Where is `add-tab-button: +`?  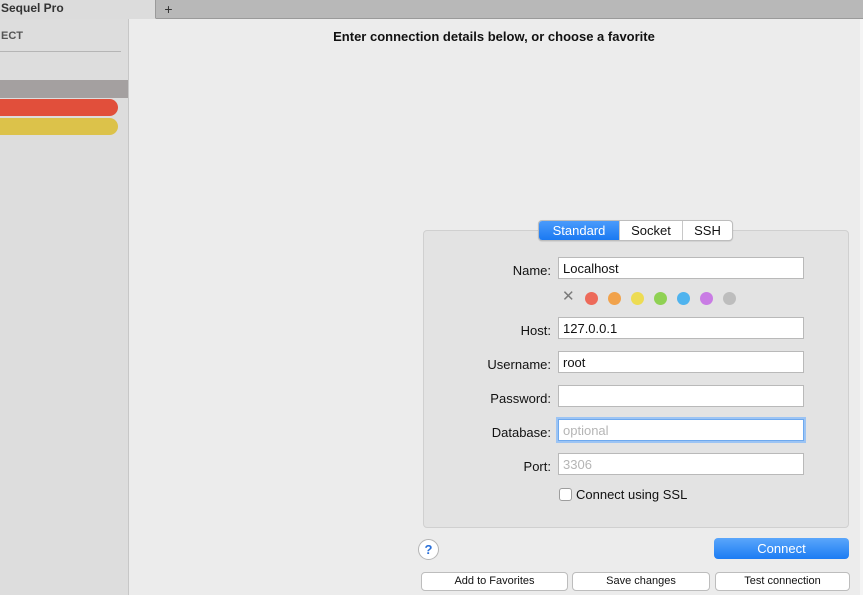
add-tab-button: + is located at coordinates (168, 9).